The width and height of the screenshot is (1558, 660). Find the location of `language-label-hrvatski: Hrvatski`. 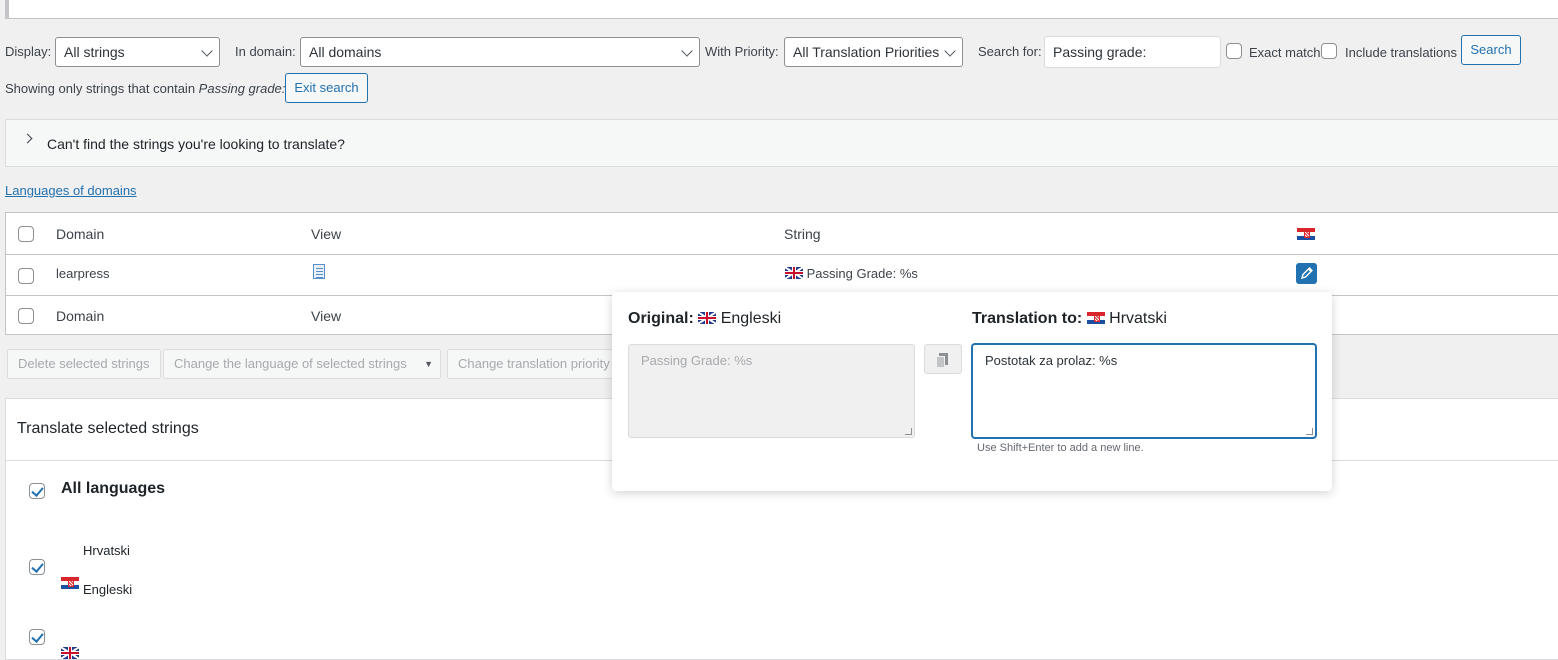

language-label-hrvatski: Hrvatski is located at coordinates (106, 550).